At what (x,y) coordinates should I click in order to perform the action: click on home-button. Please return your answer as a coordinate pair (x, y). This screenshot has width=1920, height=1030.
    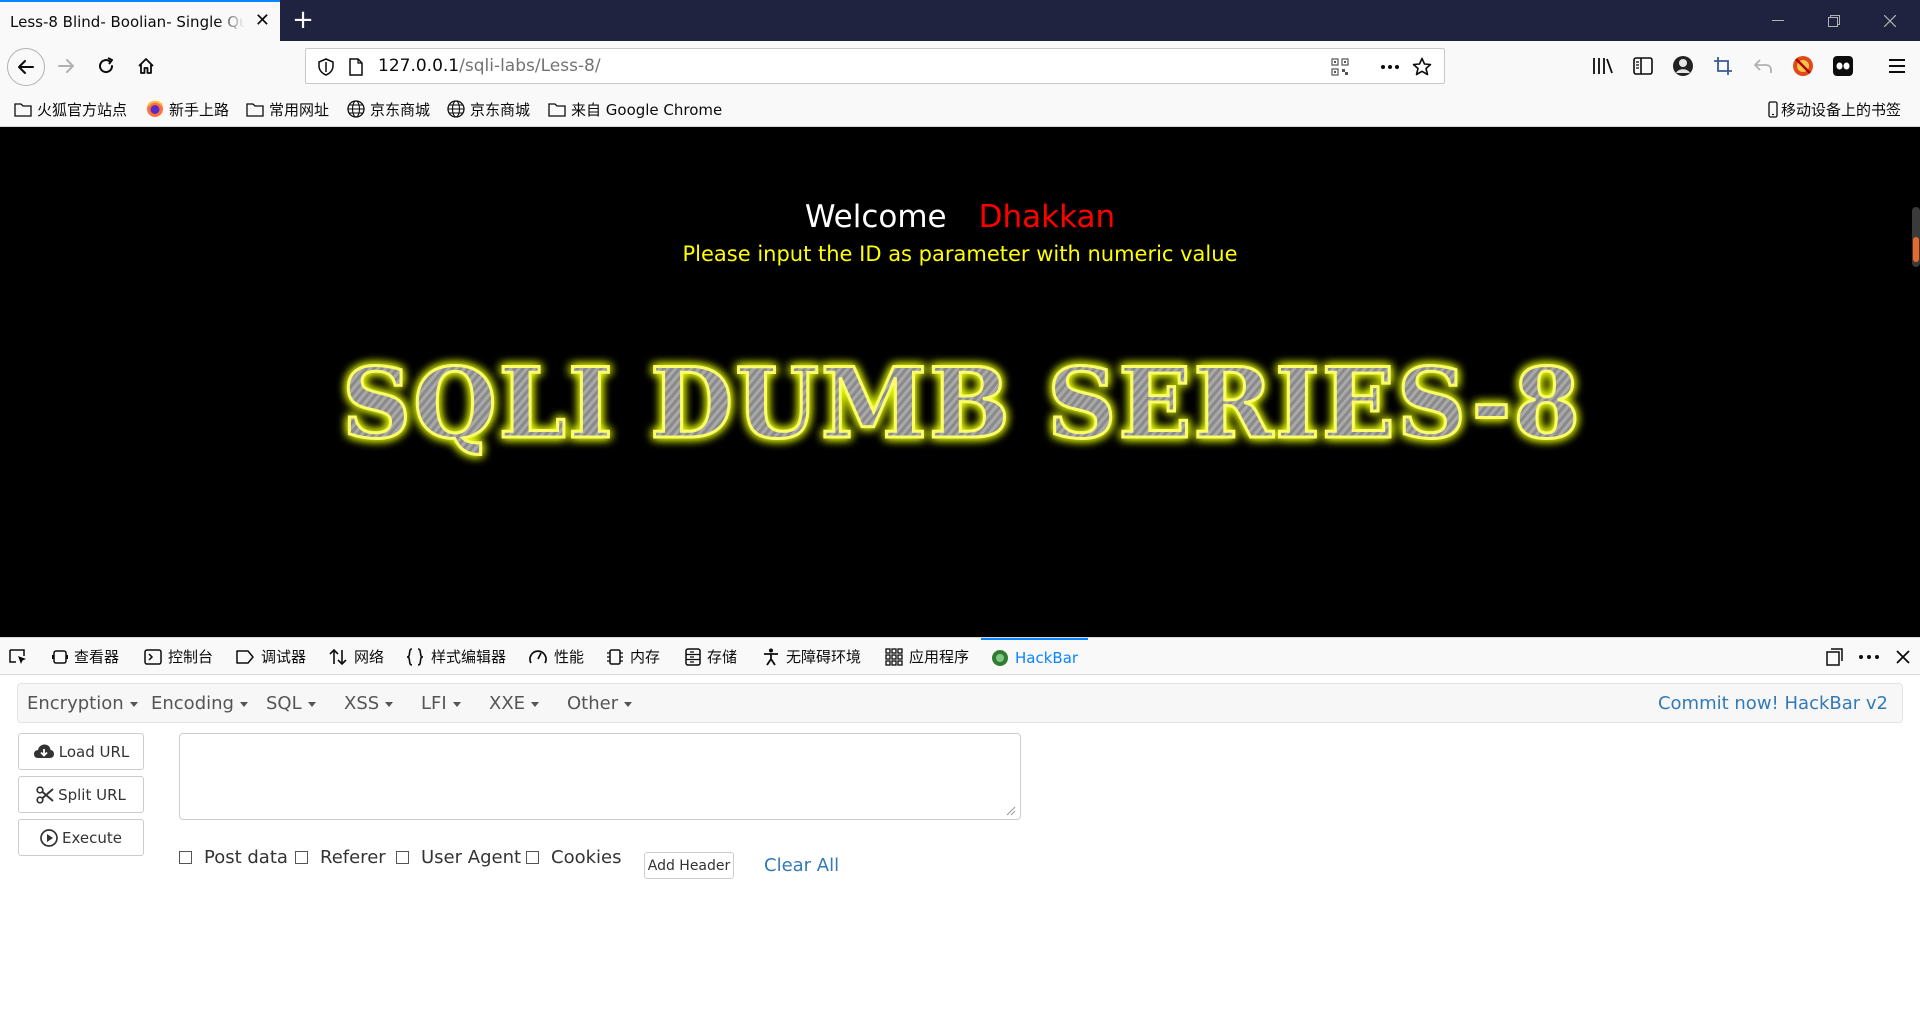
    Looking at the image, I should click on (146, 66).